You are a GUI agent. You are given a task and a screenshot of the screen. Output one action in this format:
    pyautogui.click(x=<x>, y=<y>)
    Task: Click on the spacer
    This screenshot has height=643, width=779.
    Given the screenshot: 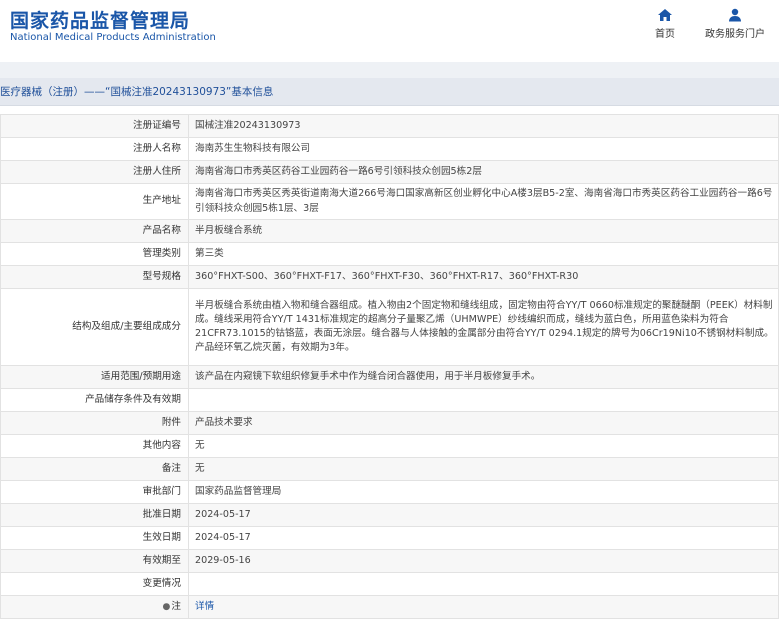 What is the action you would take?
    pyautogui.click(x=389, y=110)
    